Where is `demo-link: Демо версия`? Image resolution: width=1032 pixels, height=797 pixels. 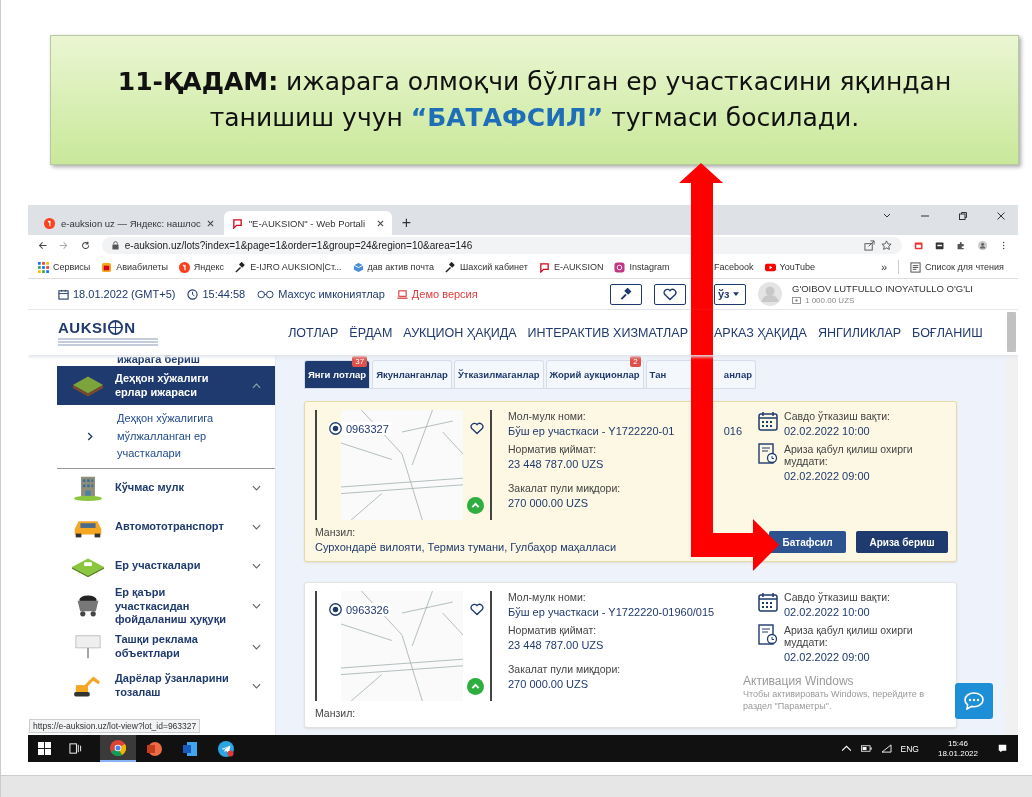 demo-link: Демо версия is located at coordinates (437, 294).